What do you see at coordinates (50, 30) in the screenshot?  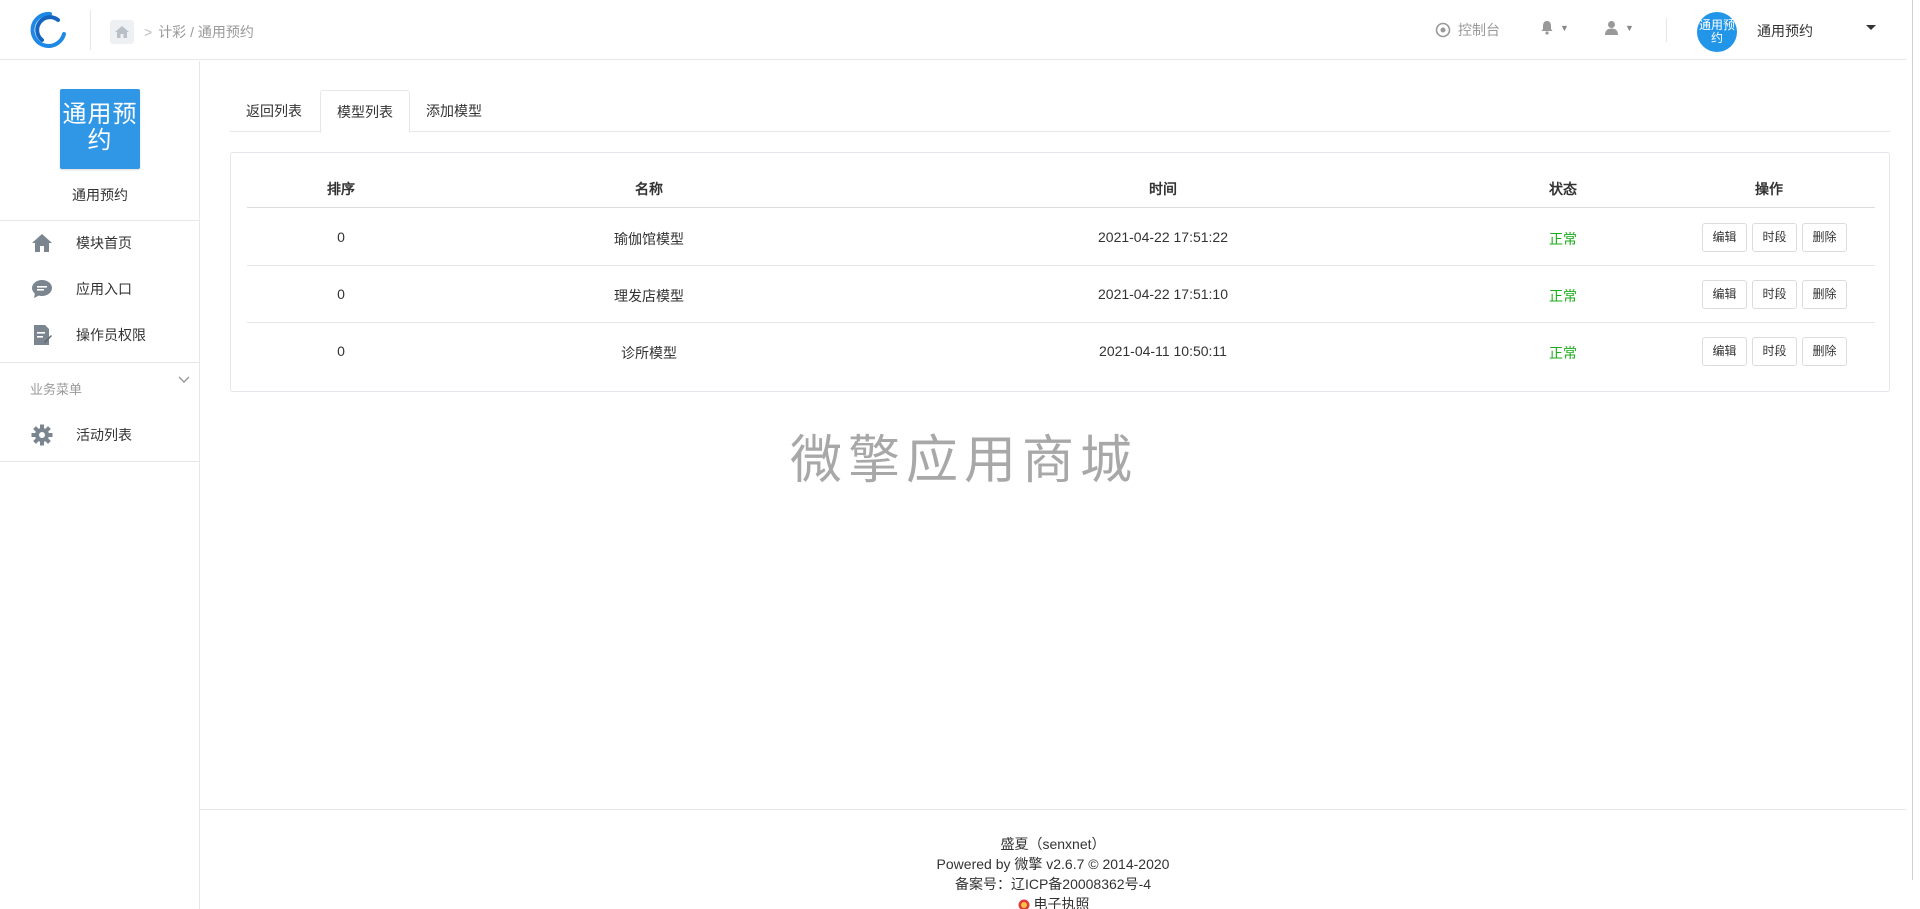 I see `app-logo-icon` at bounding box center [50, 30].